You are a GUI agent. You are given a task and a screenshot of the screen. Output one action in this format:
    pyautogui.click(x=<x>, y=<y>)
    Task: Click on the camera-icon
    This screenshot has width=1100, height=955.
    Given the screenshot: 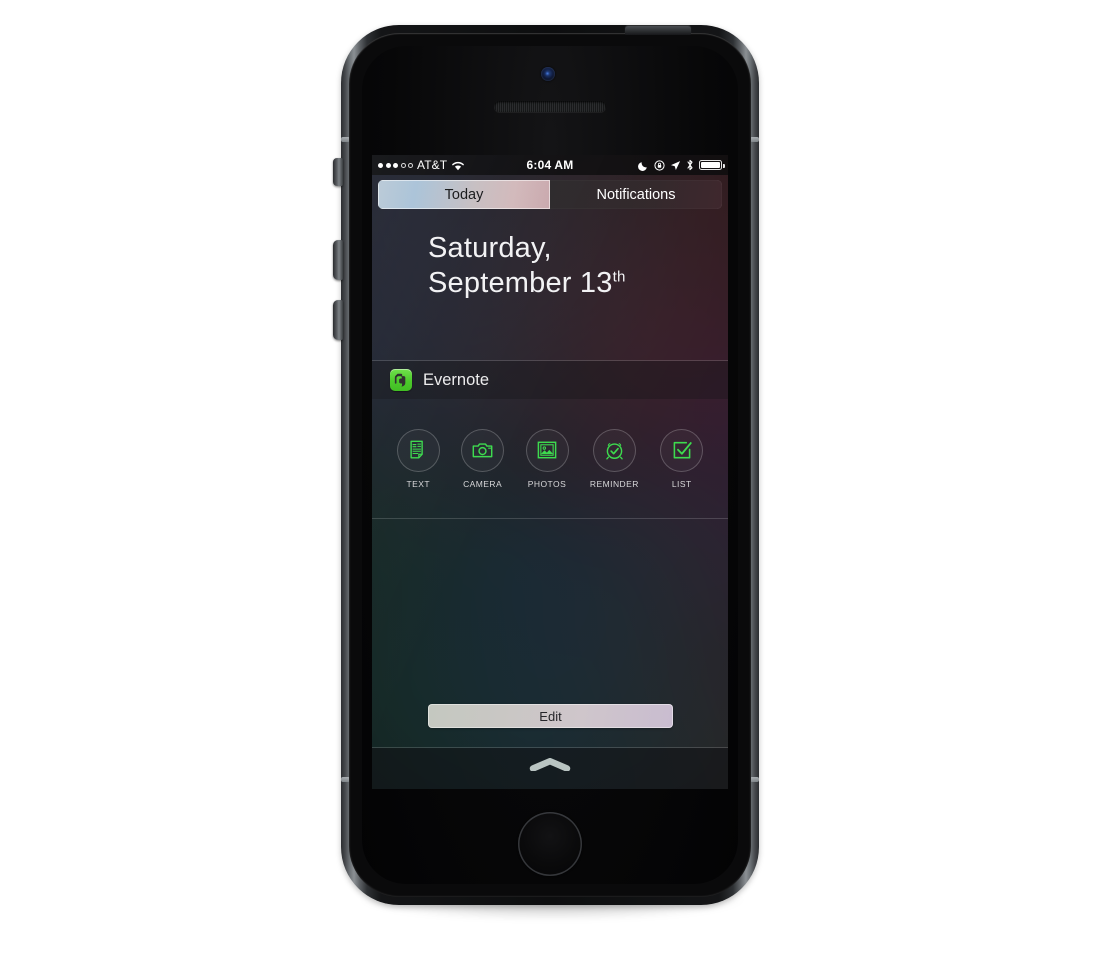 What is the action you would take?
    pyautogui.click(x=482, y=450)
    